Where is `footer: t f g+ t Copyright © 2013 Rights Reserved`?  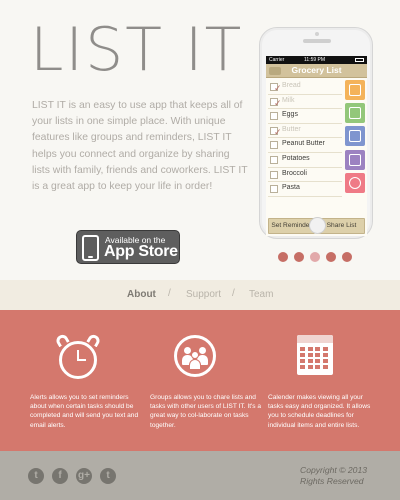 footer: t f g+ t Copyright © 2013 Rights Reserved is located at coordinates (200, 475).